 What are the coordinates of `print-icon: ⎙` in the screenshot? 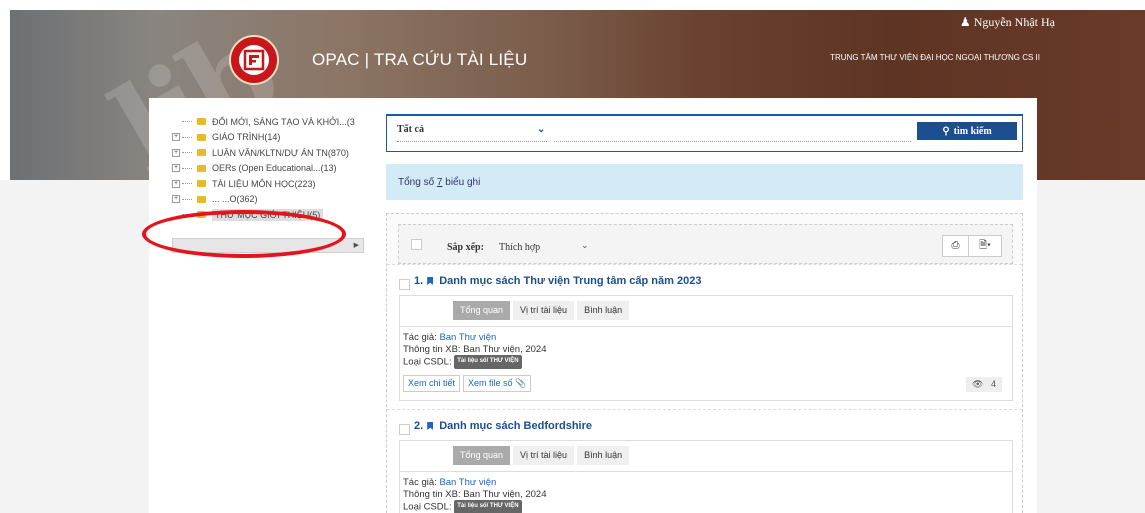 It's located at (956, 246).